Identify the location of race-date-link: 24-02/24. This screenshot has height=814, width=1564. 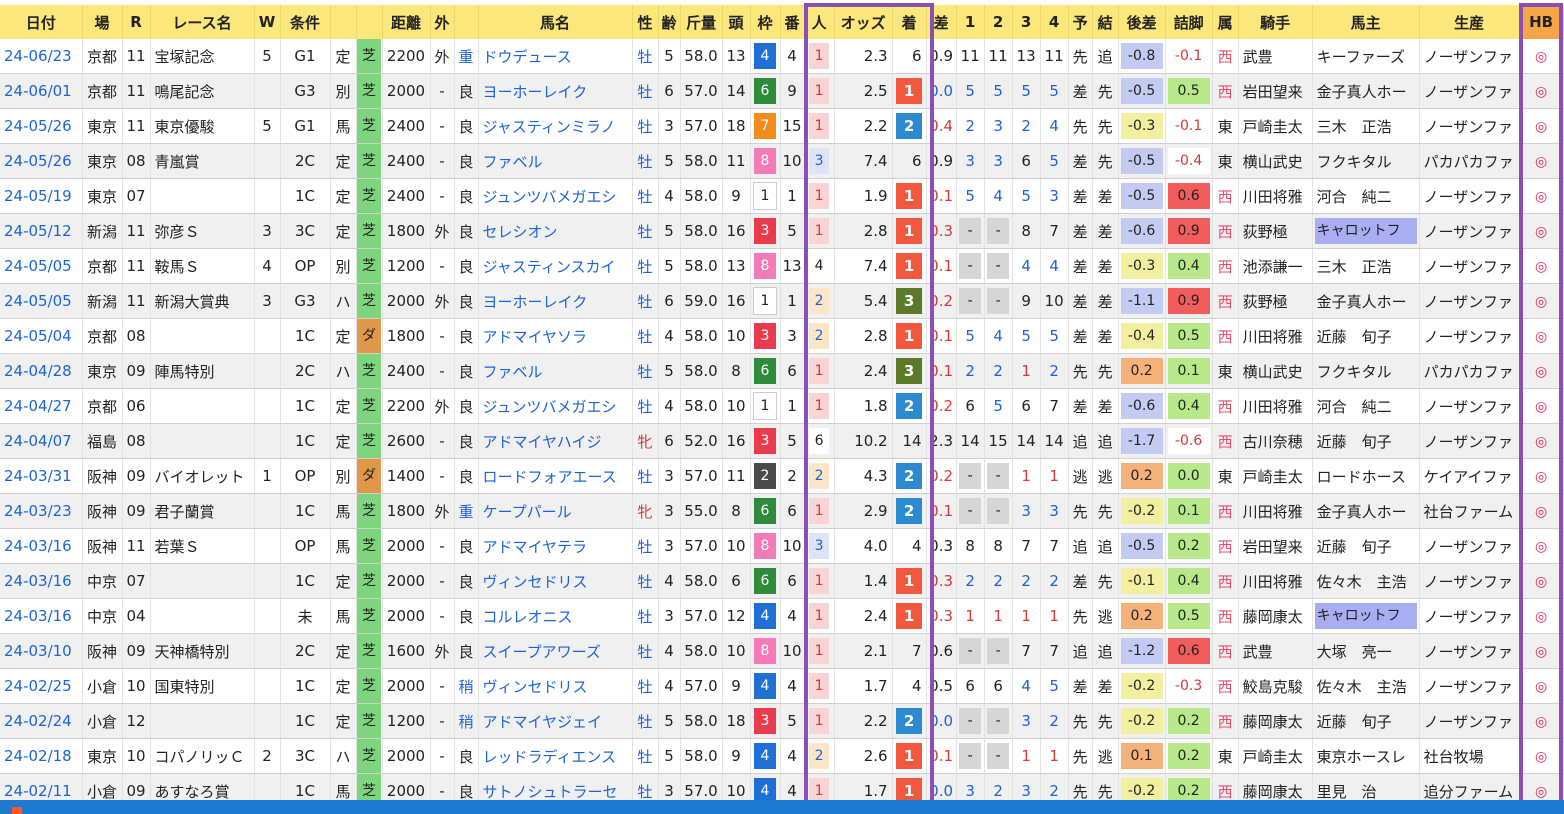
(41, 721).